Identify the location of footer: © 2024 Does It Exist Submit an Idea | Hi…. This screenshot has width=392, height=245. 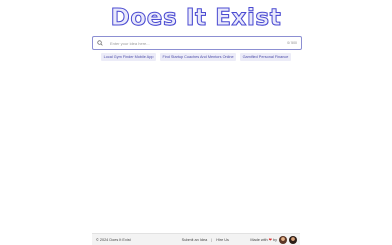
(196, 239).